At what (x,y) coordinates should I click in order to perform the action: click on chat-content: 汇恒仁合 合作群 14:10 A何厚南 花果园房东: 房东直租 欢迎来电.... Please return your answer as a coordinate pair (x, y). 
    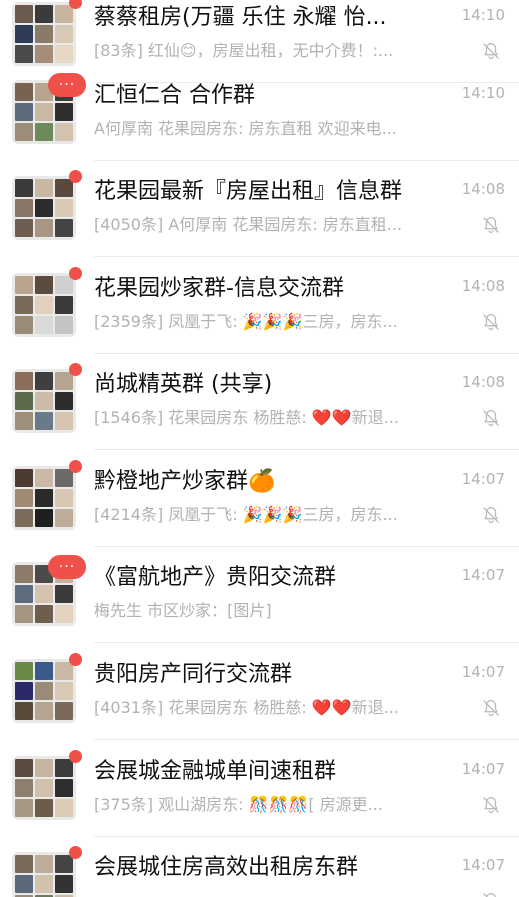
    Looking at the image, I should click on (299, 112).